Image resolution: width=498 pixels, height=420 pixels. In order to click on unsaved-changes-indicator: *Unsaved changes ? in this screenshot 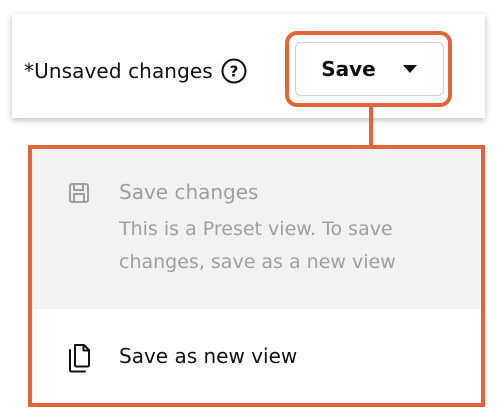, I will do `click(135, 71)`.